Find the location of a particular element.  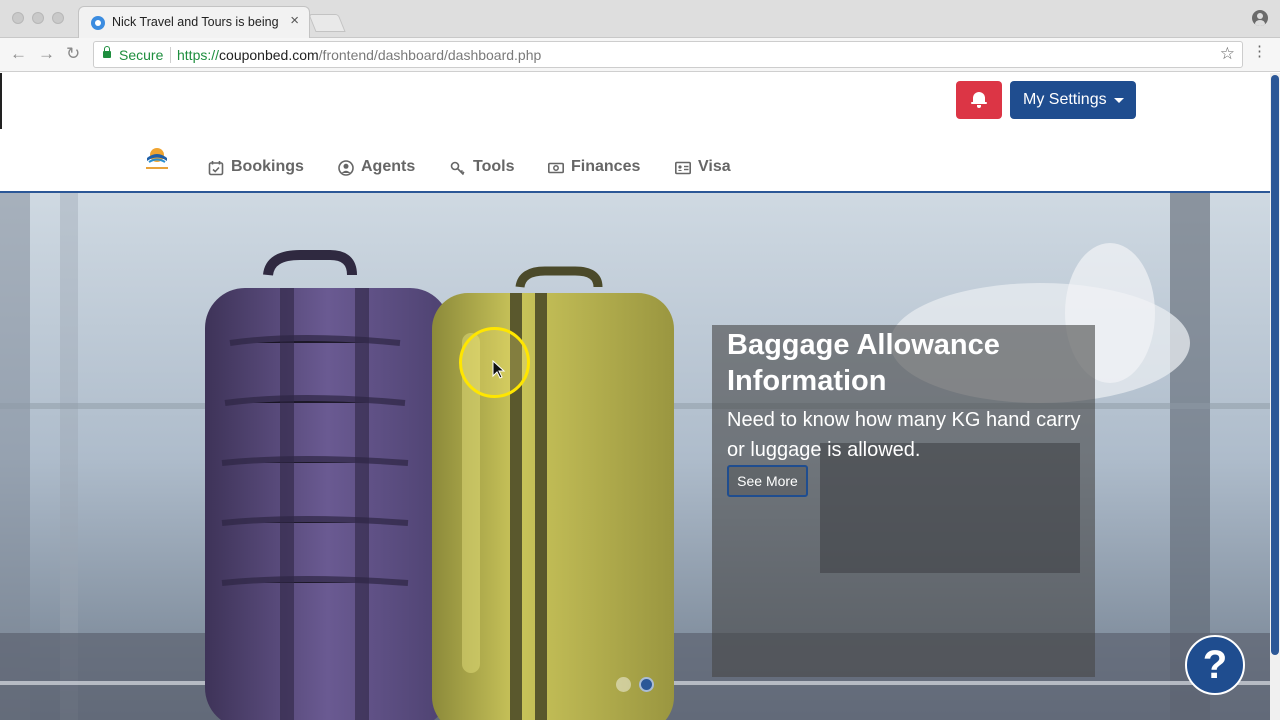

bookmark-star-icon: ☆ is located at coordinates (1227, 54).